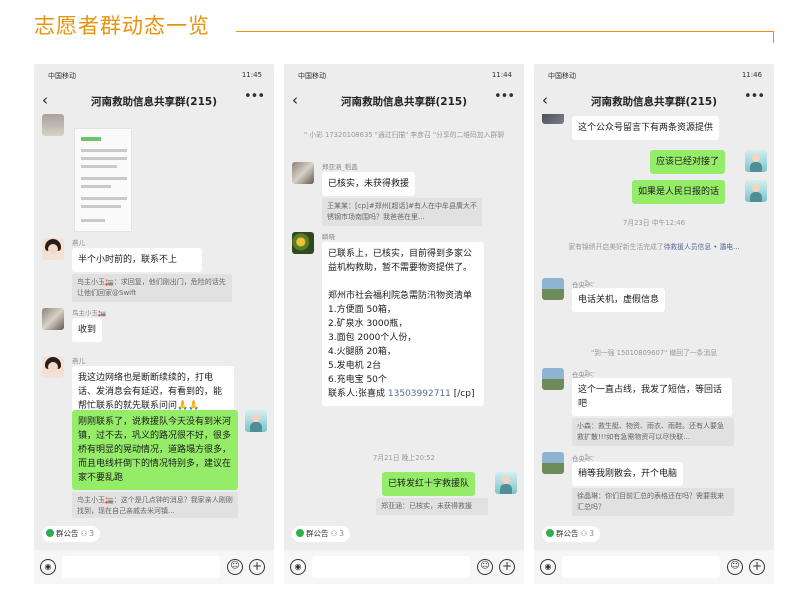 Image resolution: width=800 pixels, height=611 pixels. I want to click on status-time: 11:45, so click(251, 75).